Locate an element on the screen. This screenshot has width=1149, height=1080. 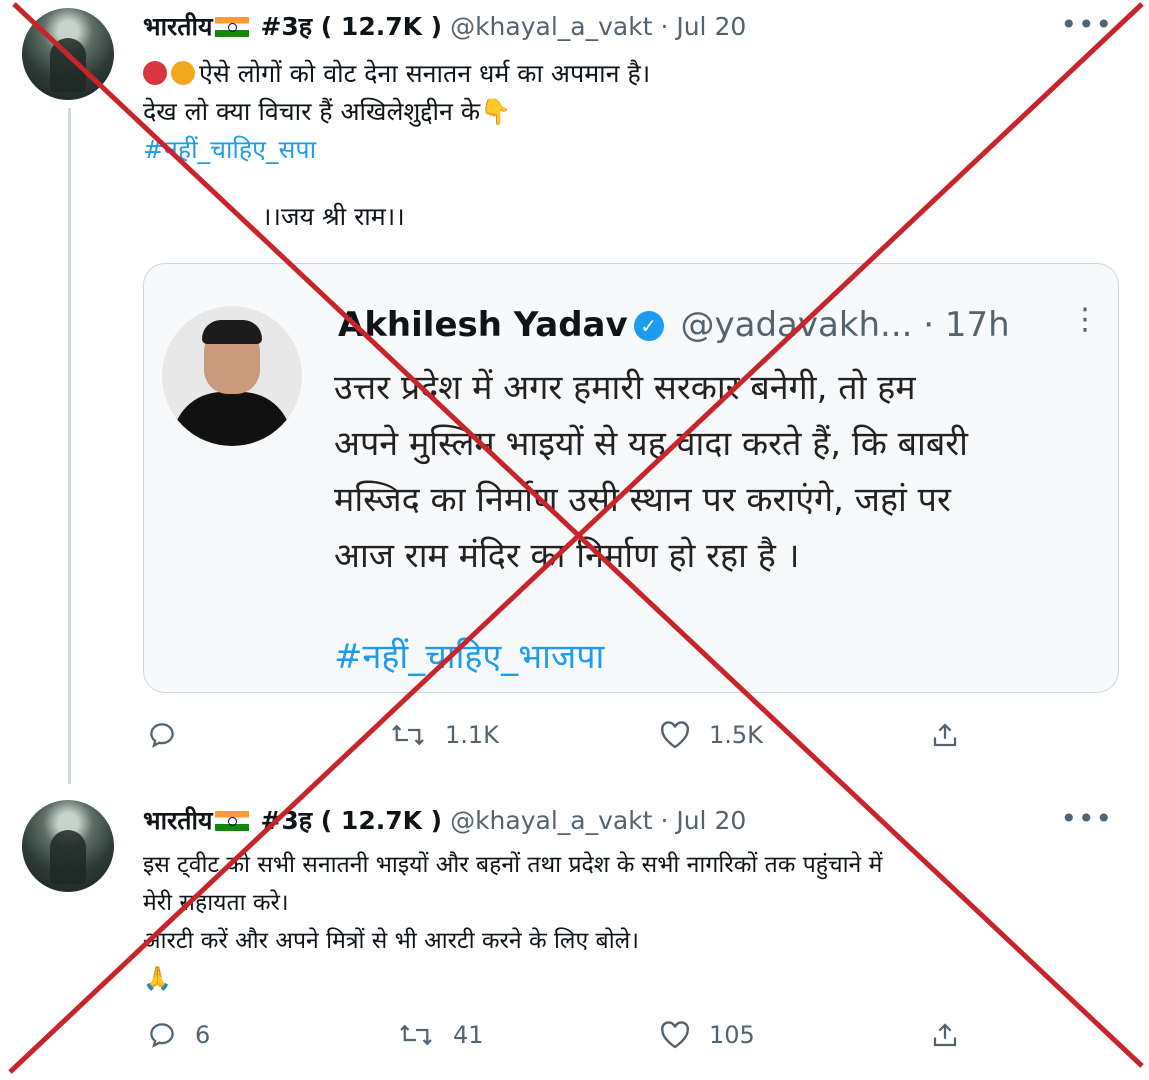
tweet-line: देख लो क्या विचार हैं अखिलेशुद्दीन के👇 is located at coordinates (396, 112).